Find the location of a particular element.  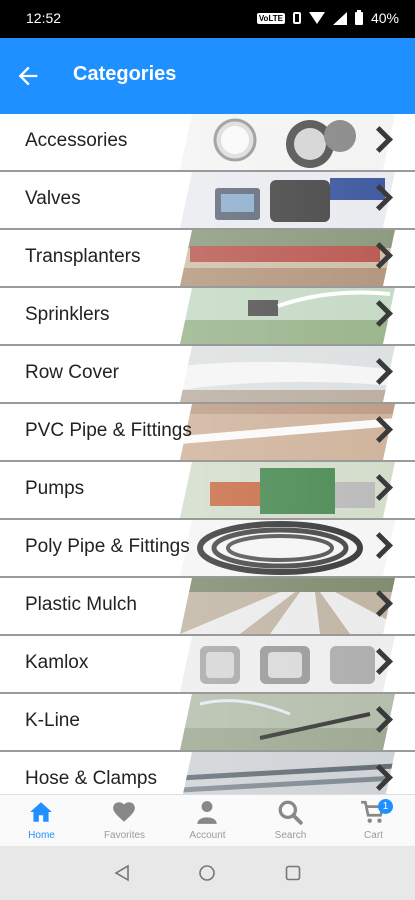

row-cover-photo is located at coordinates (287, 374).